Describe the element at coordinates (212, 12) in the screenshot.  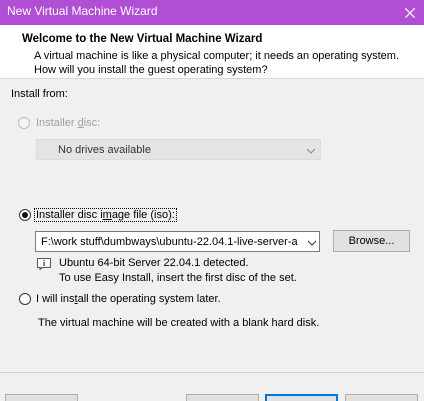
I see `title-bar: New Virtual Machine Wizard` at that location.